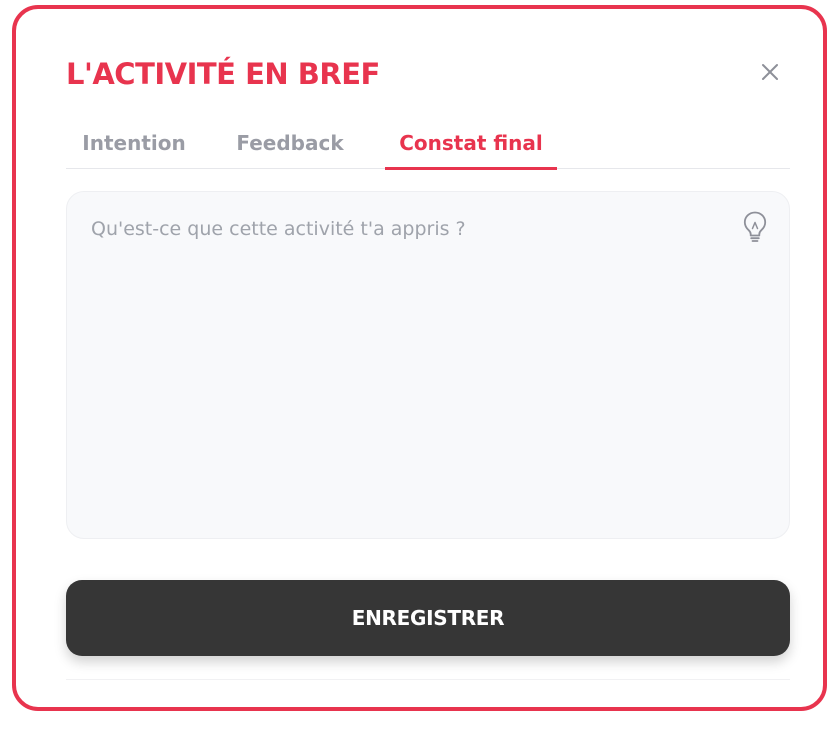 This screenshot has height=730, width=840. I want to click on tab-feedback: Feedback, so click(290, 142).